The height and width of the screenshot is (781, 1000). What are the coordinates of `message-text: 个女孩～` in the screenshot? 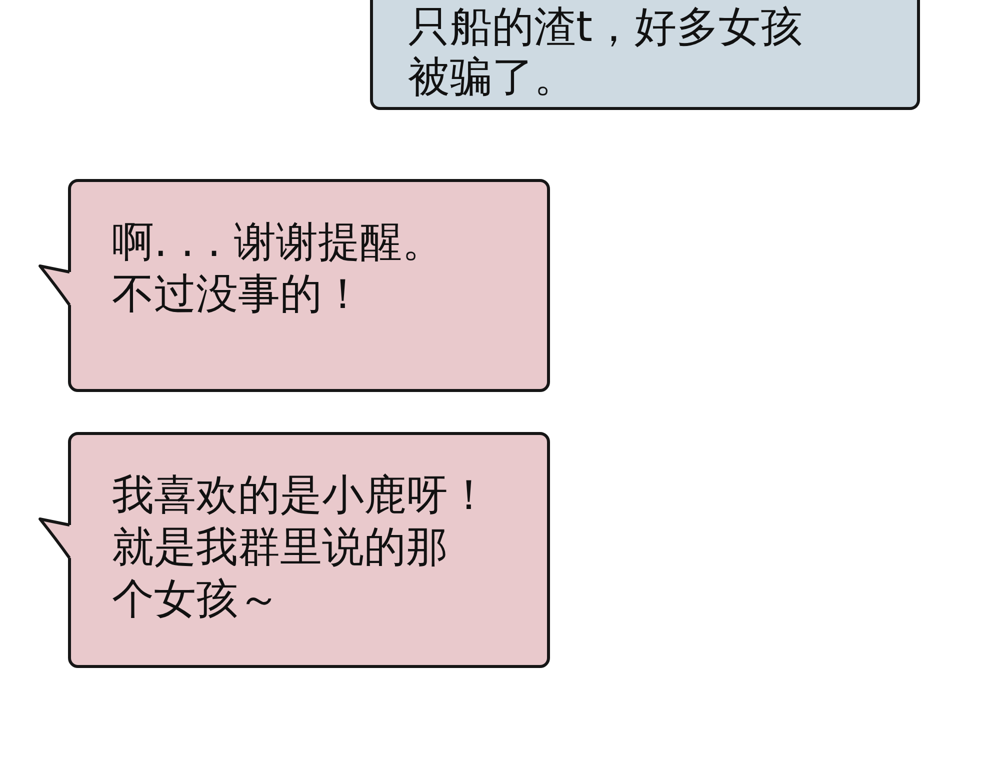 It's located at (196, 599).